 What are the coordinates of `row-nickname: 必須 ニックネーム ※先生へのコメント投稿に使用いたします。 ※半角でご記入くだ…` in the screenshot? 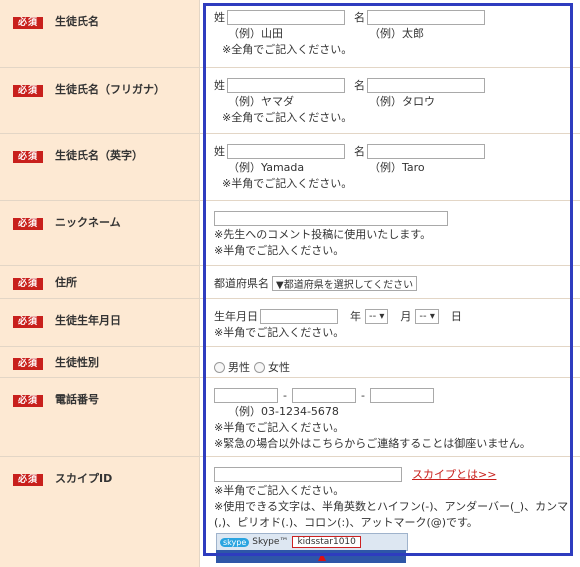 It's located at (290, 233).